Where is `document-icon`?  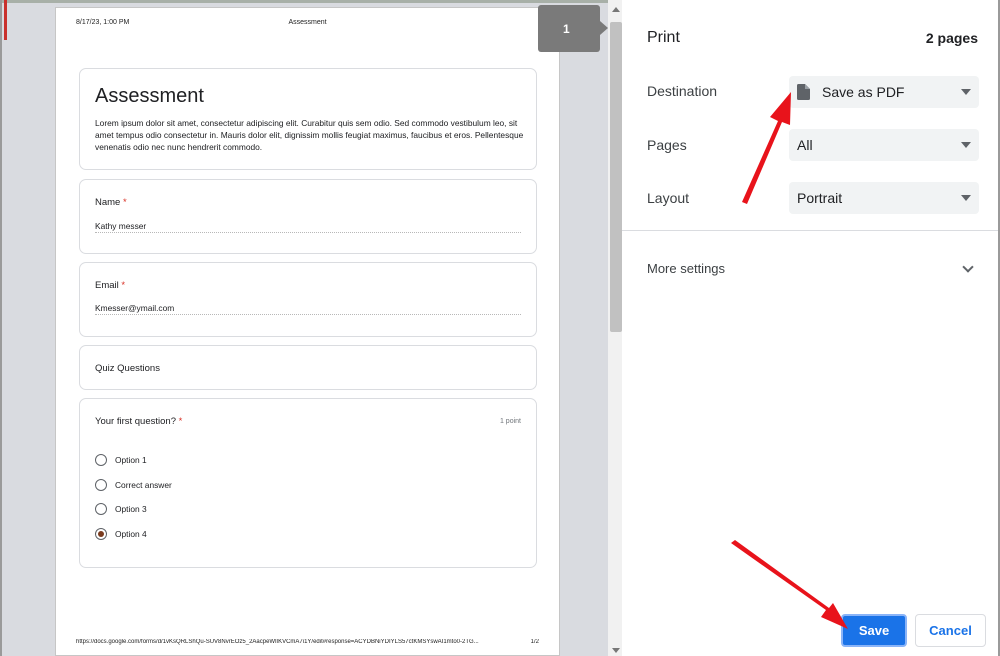 document-icon is located at coordinates (803, 92).